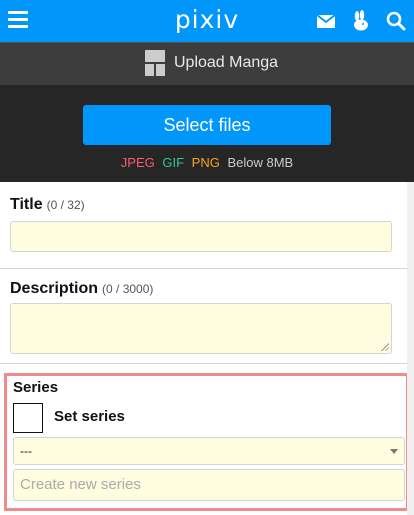  What do you see at coordinates (394, 451) in the screenshot?
I see `chevron-down-icon` at bounding box center [394, 451].